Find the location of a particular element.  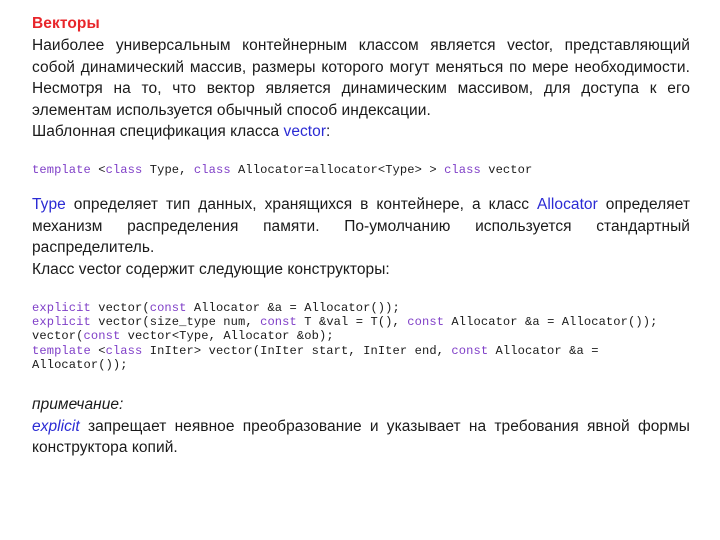

code-token-plain: vector<Type, Allocator &ob); is located at coordinates (227, 336).